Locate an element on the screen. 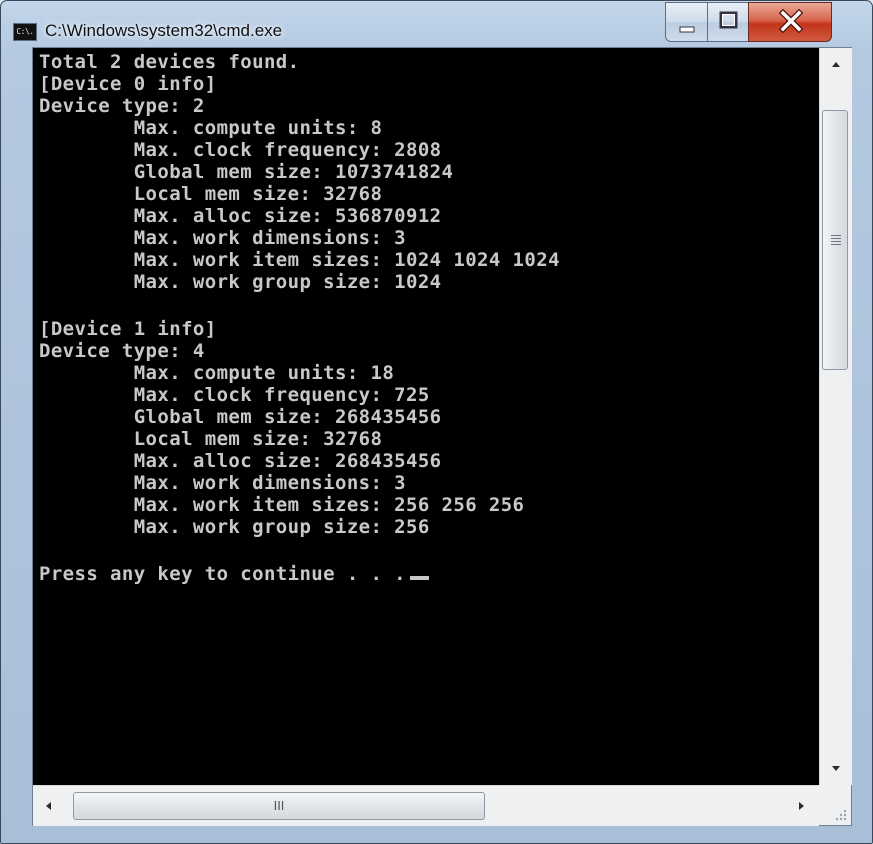 Image resolution: width=873 pixels, height=844 pixels. scroll-up-button is located at coordinates (836, 64).